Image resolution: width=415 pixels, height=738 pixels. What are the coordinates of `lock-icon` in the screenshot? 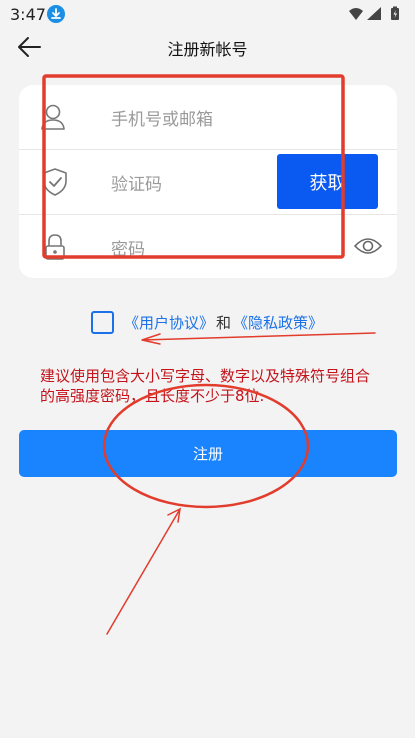 It's located at (55, 247).